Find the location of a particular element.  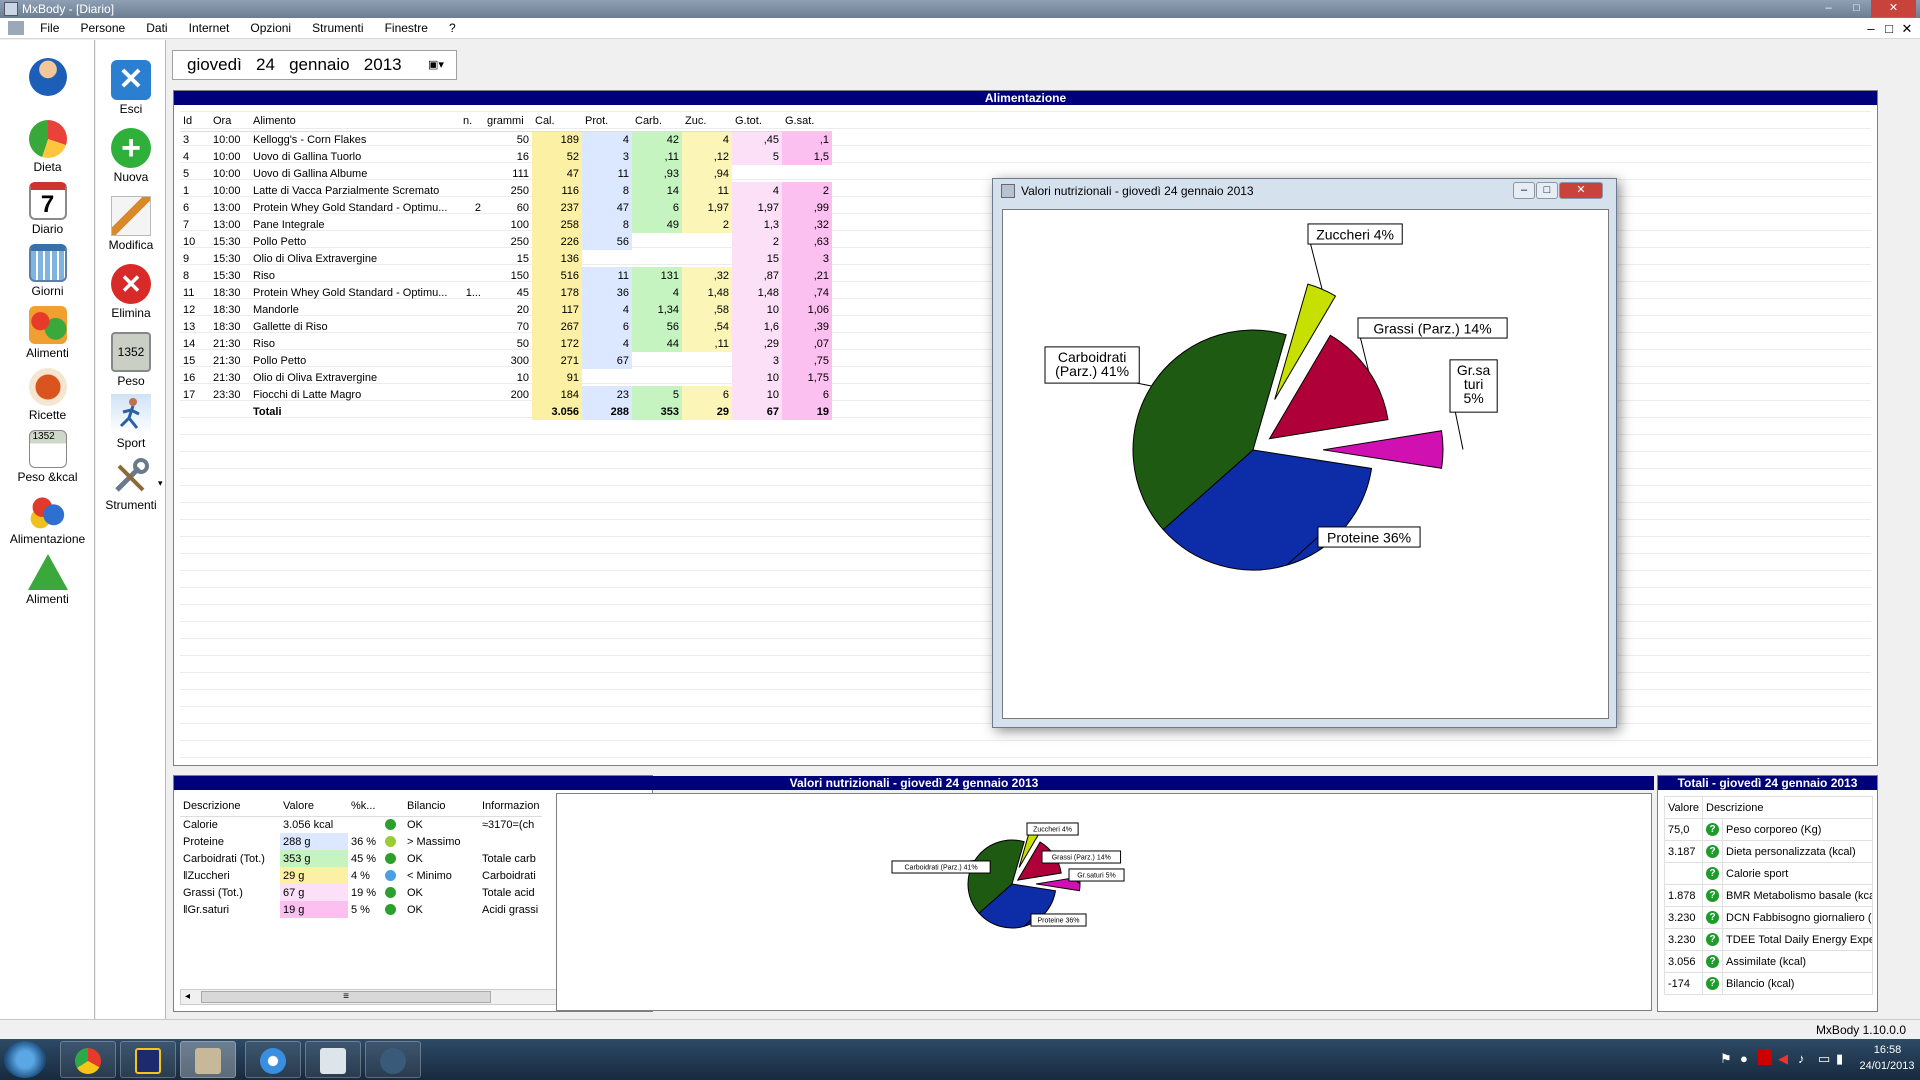

table-row: 15 21:30 Pollo Petto 300 271 67 3,75 is located at coordinates (506, 360).